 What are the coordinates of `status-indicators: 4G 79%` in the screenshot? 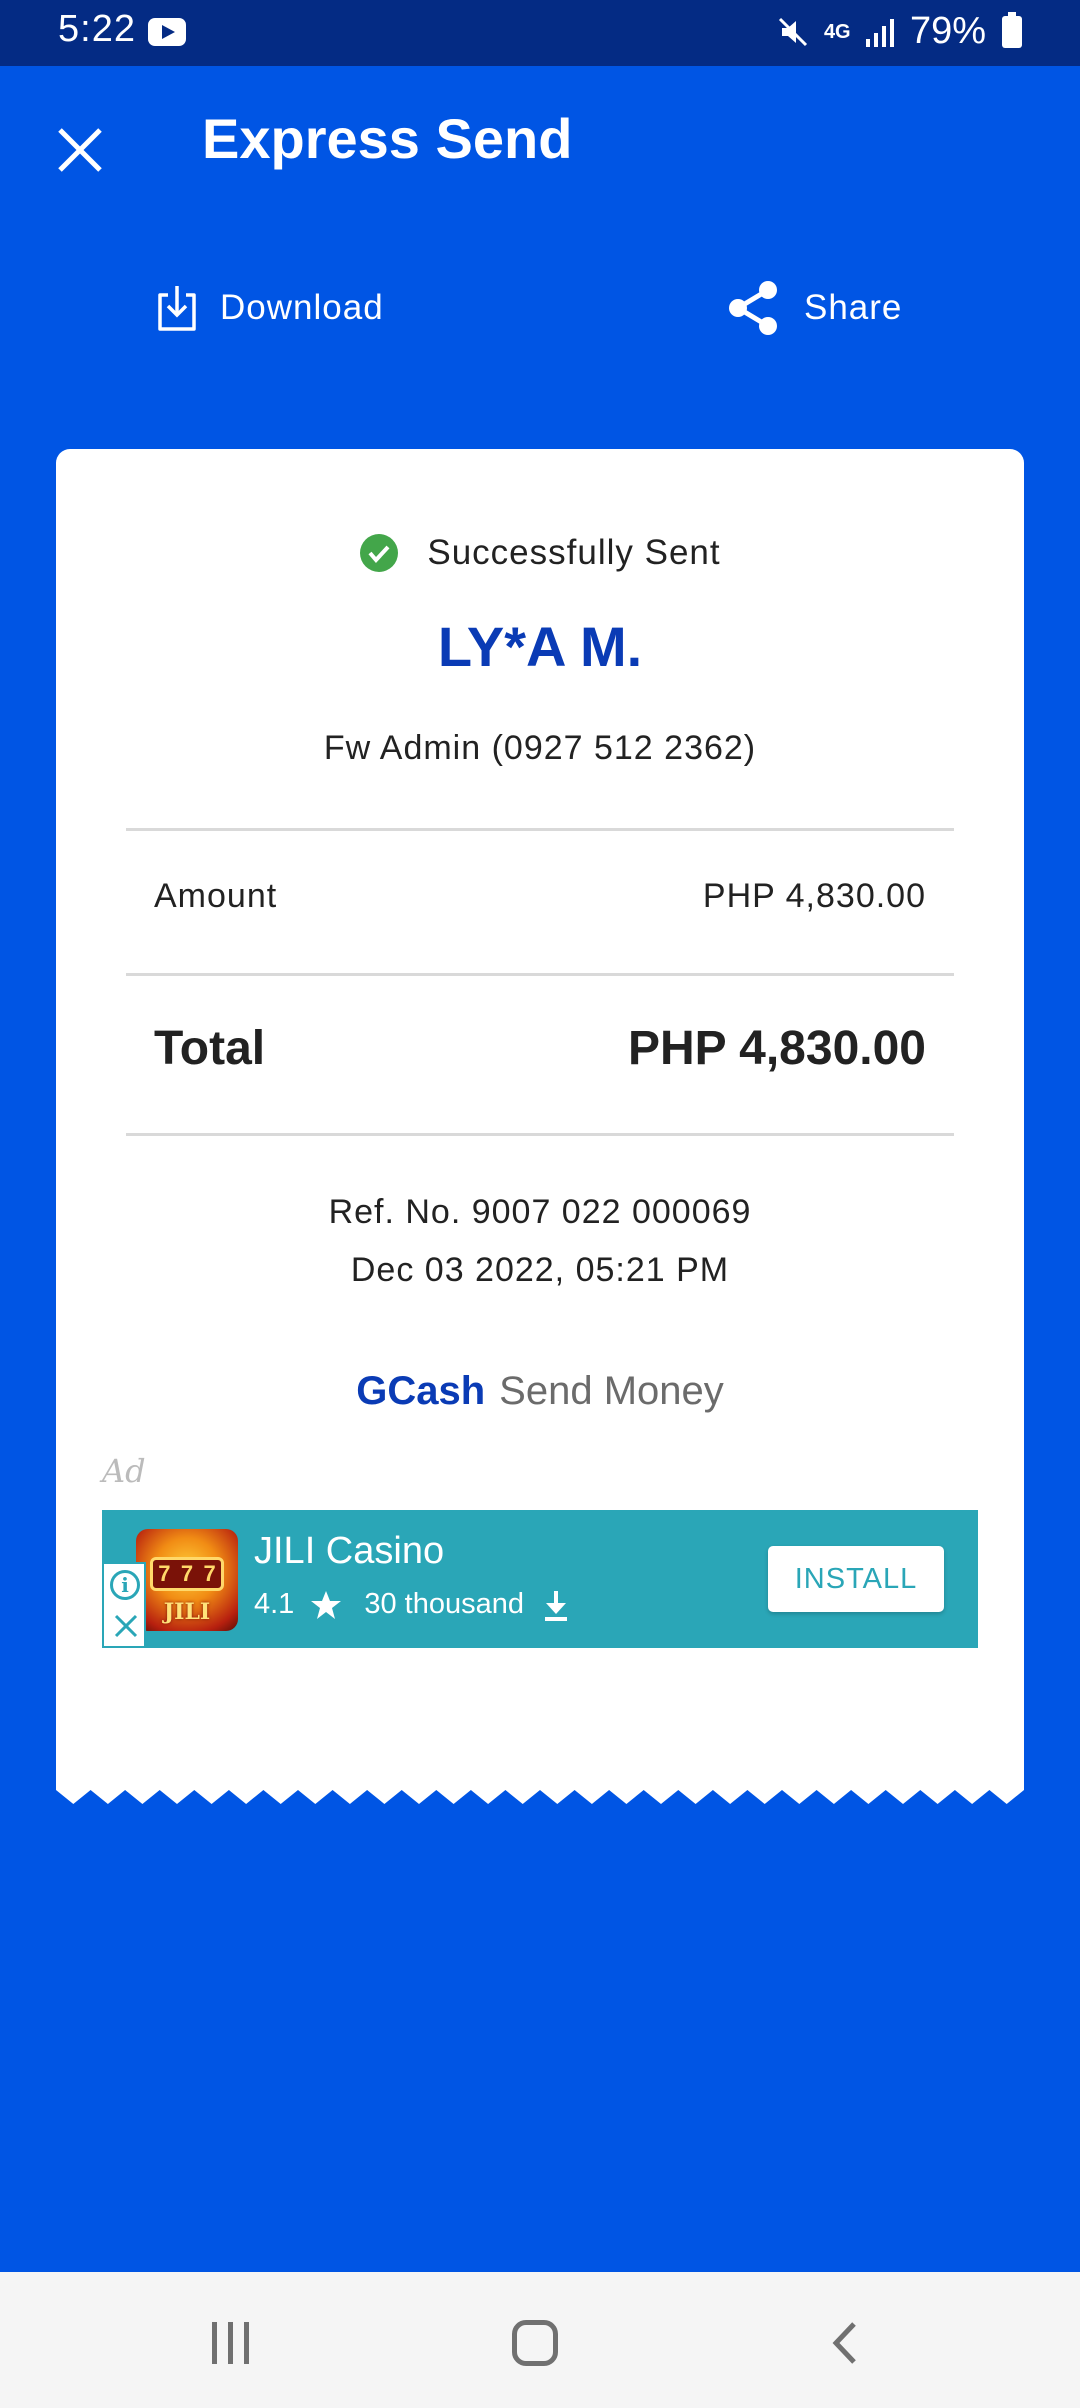 It's located at (899, 31).